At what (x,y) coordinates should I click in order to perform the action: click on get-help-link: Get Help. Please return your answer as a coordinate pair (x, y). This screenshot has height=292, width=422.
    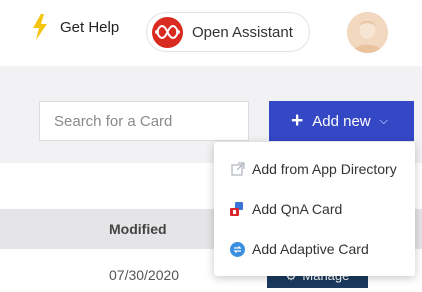
    Looking at the image, I should click on (75, 27).